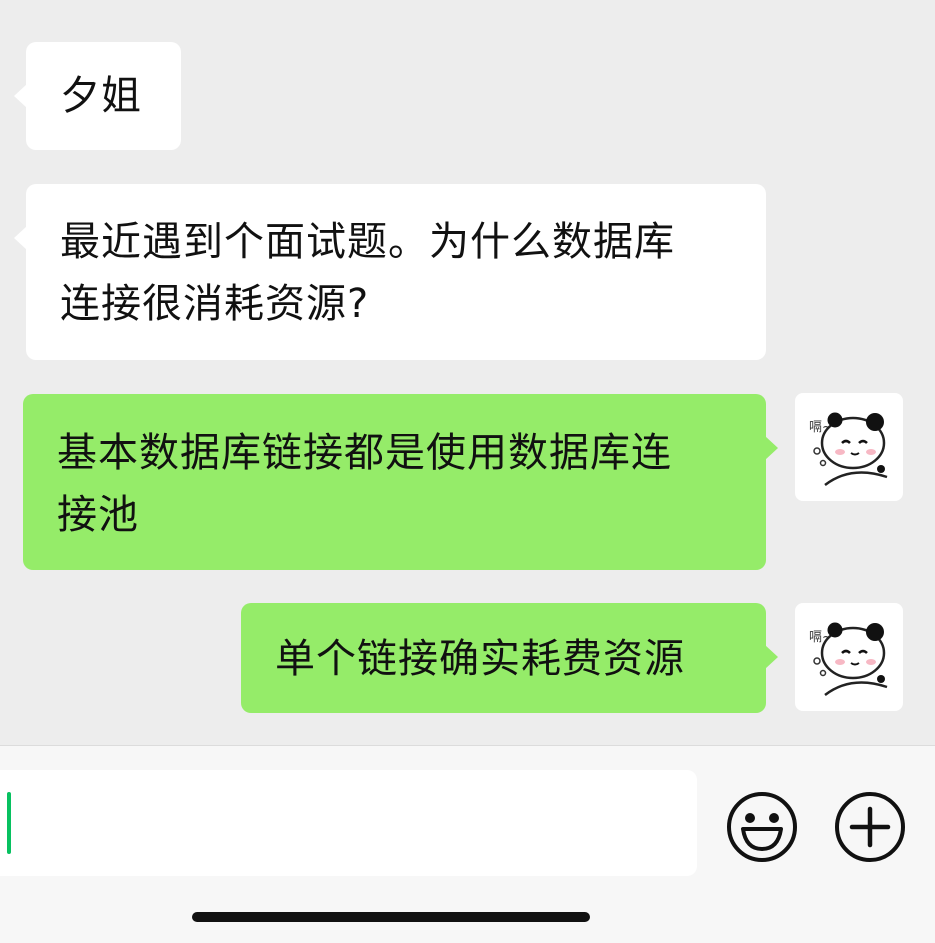 The height and width of the screenshot is (943, 935). I want to click on message-text-line: 基本数据库链接都是使用数据库连, so click(364, 453).